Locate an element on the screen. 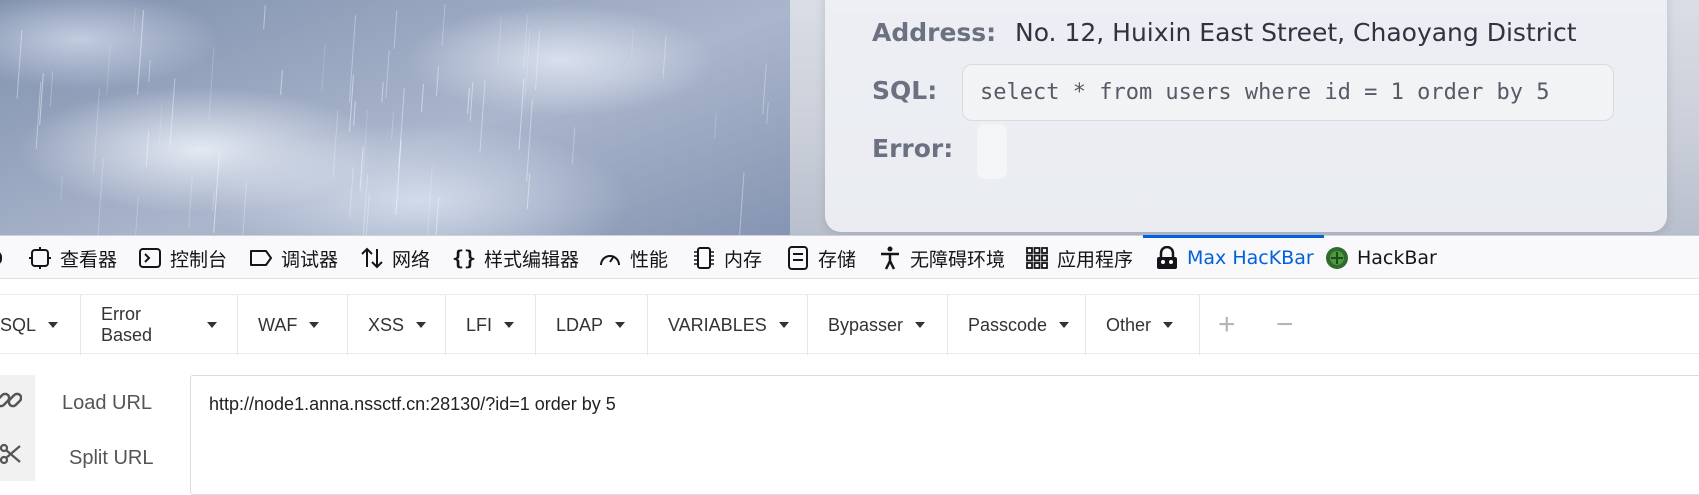 The image size is (1699, 495). tab-label: 性能 is located at coordinates (649, 259).